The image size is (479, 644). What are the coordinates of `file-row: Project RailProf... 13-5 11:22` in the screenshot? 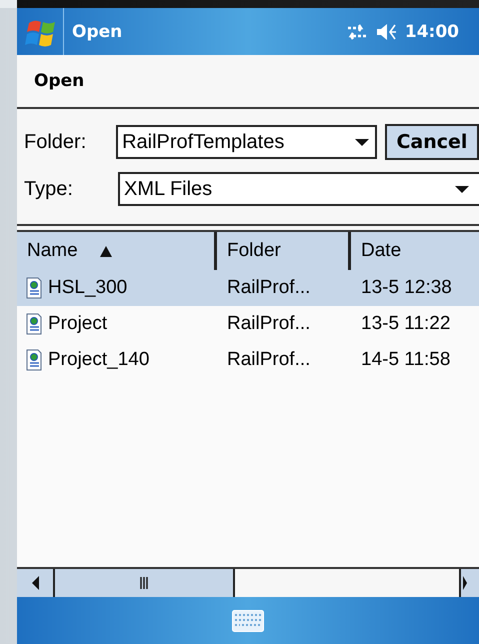 It's located at (248, 324).